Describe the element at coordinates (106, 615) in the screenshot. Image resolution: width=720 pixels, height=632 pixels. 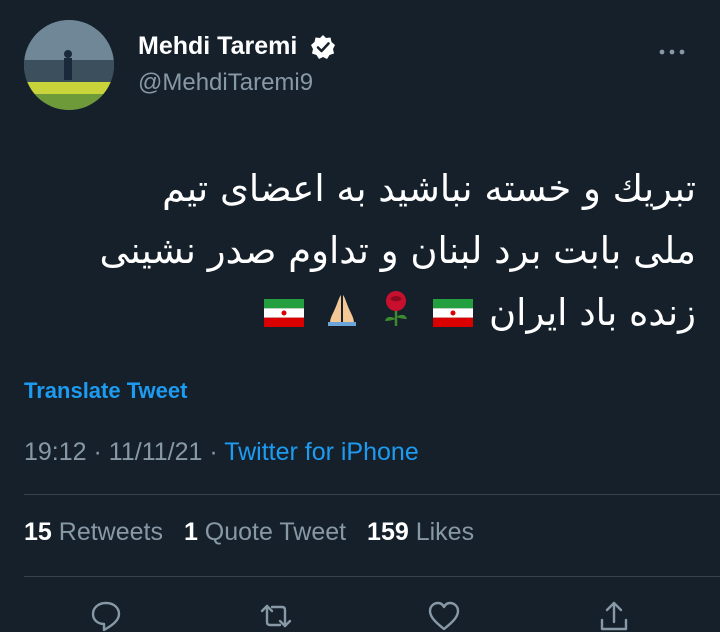
I see `reply-icon` at that location.